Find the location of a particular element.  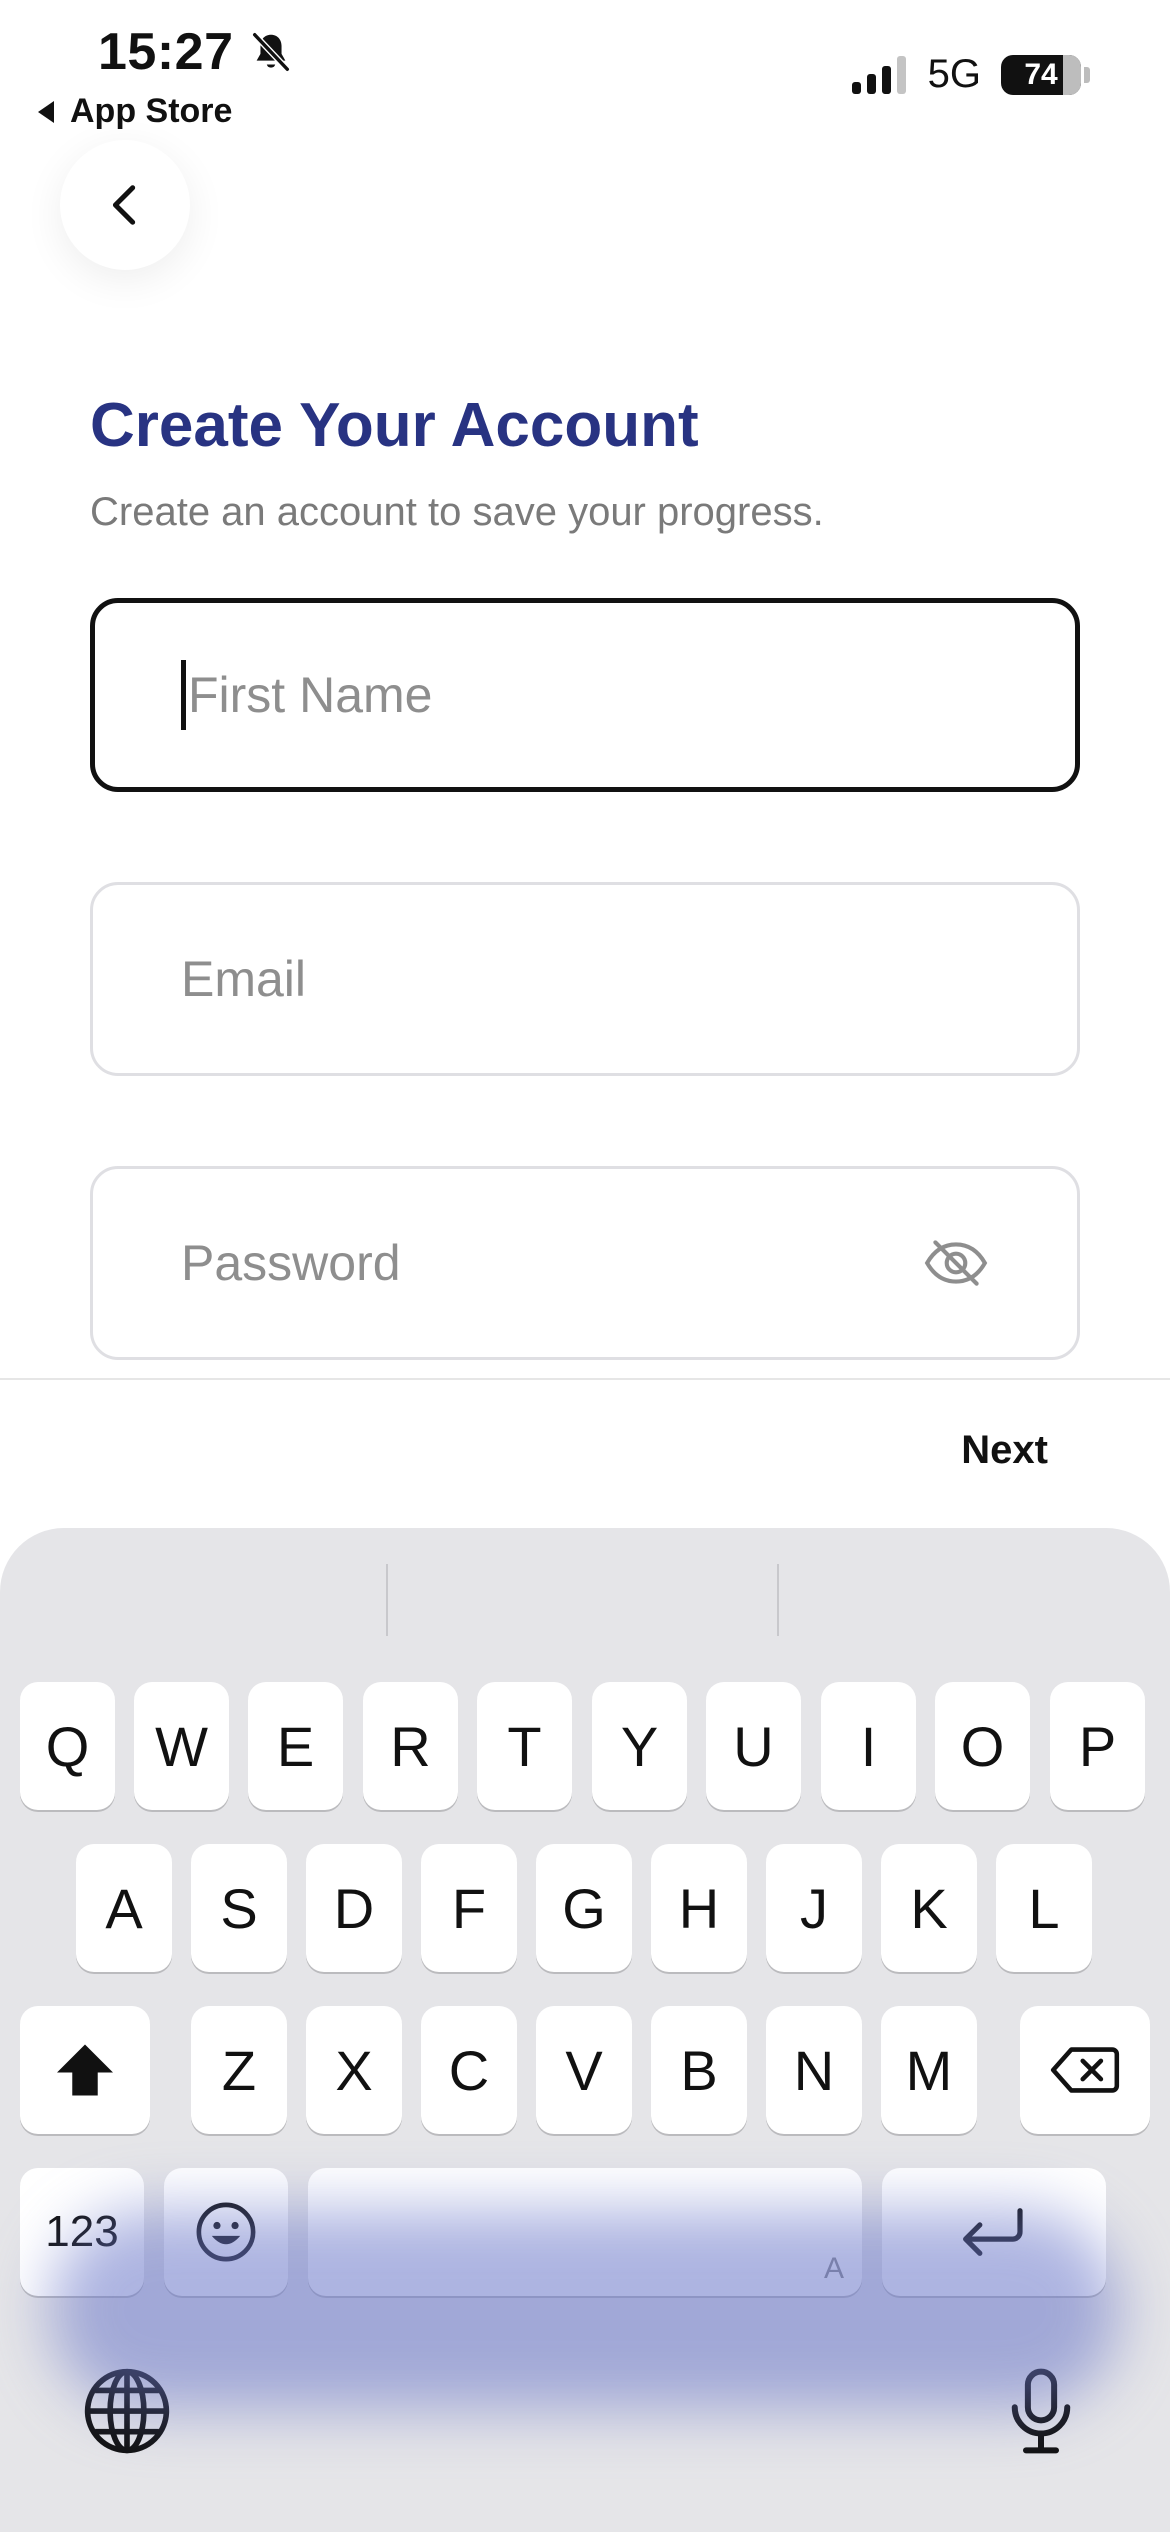

shift-arrow-icon is located at coordinates (85, 2070).